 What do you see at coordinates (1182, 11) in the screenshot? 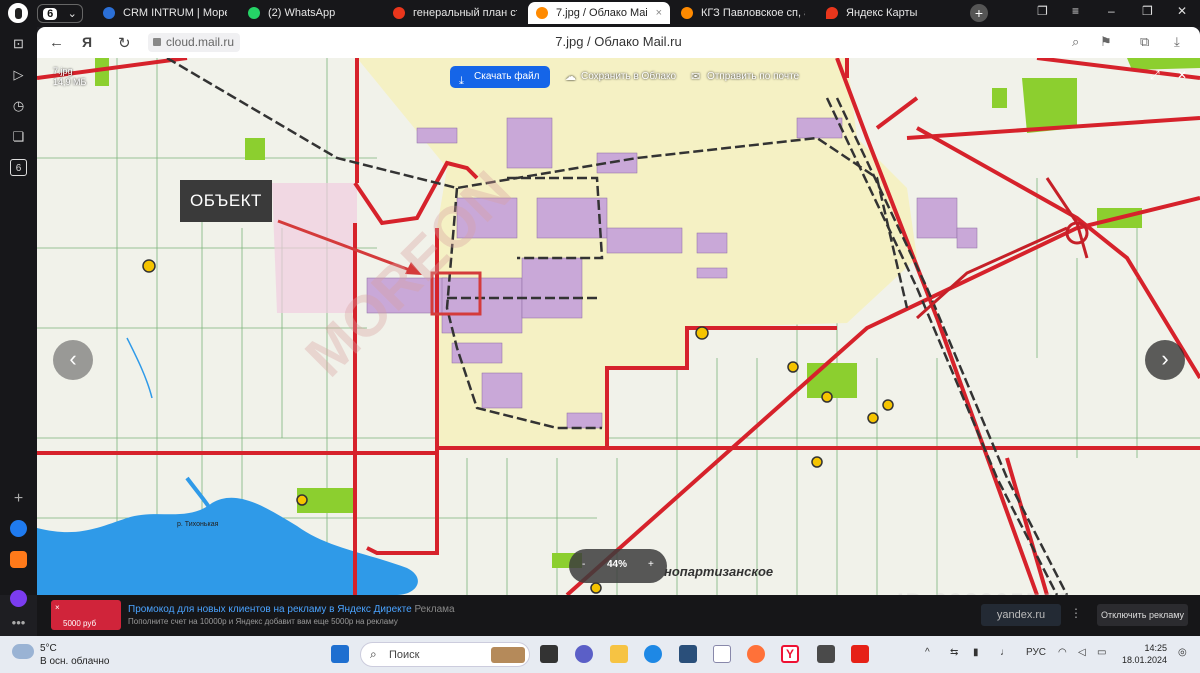
I see `close-window-icon: ✕` at bounding box center [1182, 11].